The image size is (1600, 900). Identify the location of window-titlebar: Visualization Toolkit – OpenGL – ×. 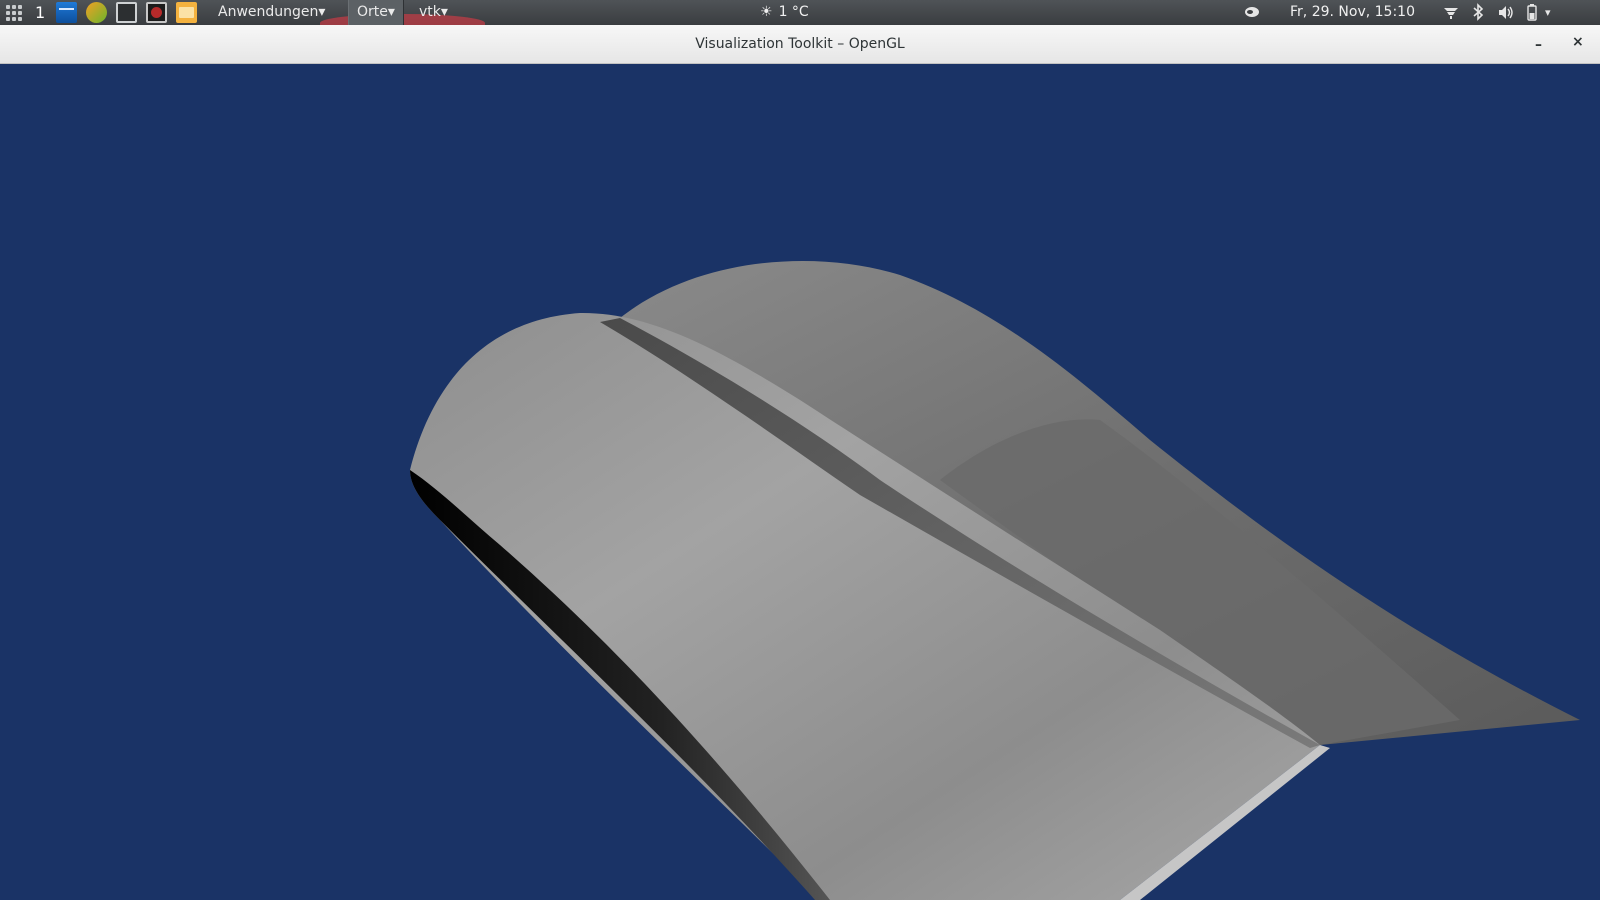
(800, 44).